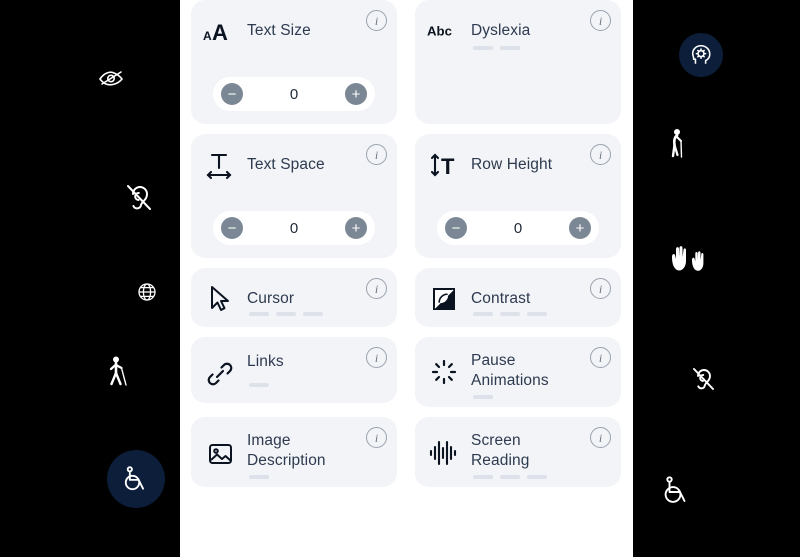 This screenshot has width=800, height=557. What do you see at coordinates (117, 372) in the screenshot?
I see `blind-person-cane-icon` at bounding box center [117, 372].